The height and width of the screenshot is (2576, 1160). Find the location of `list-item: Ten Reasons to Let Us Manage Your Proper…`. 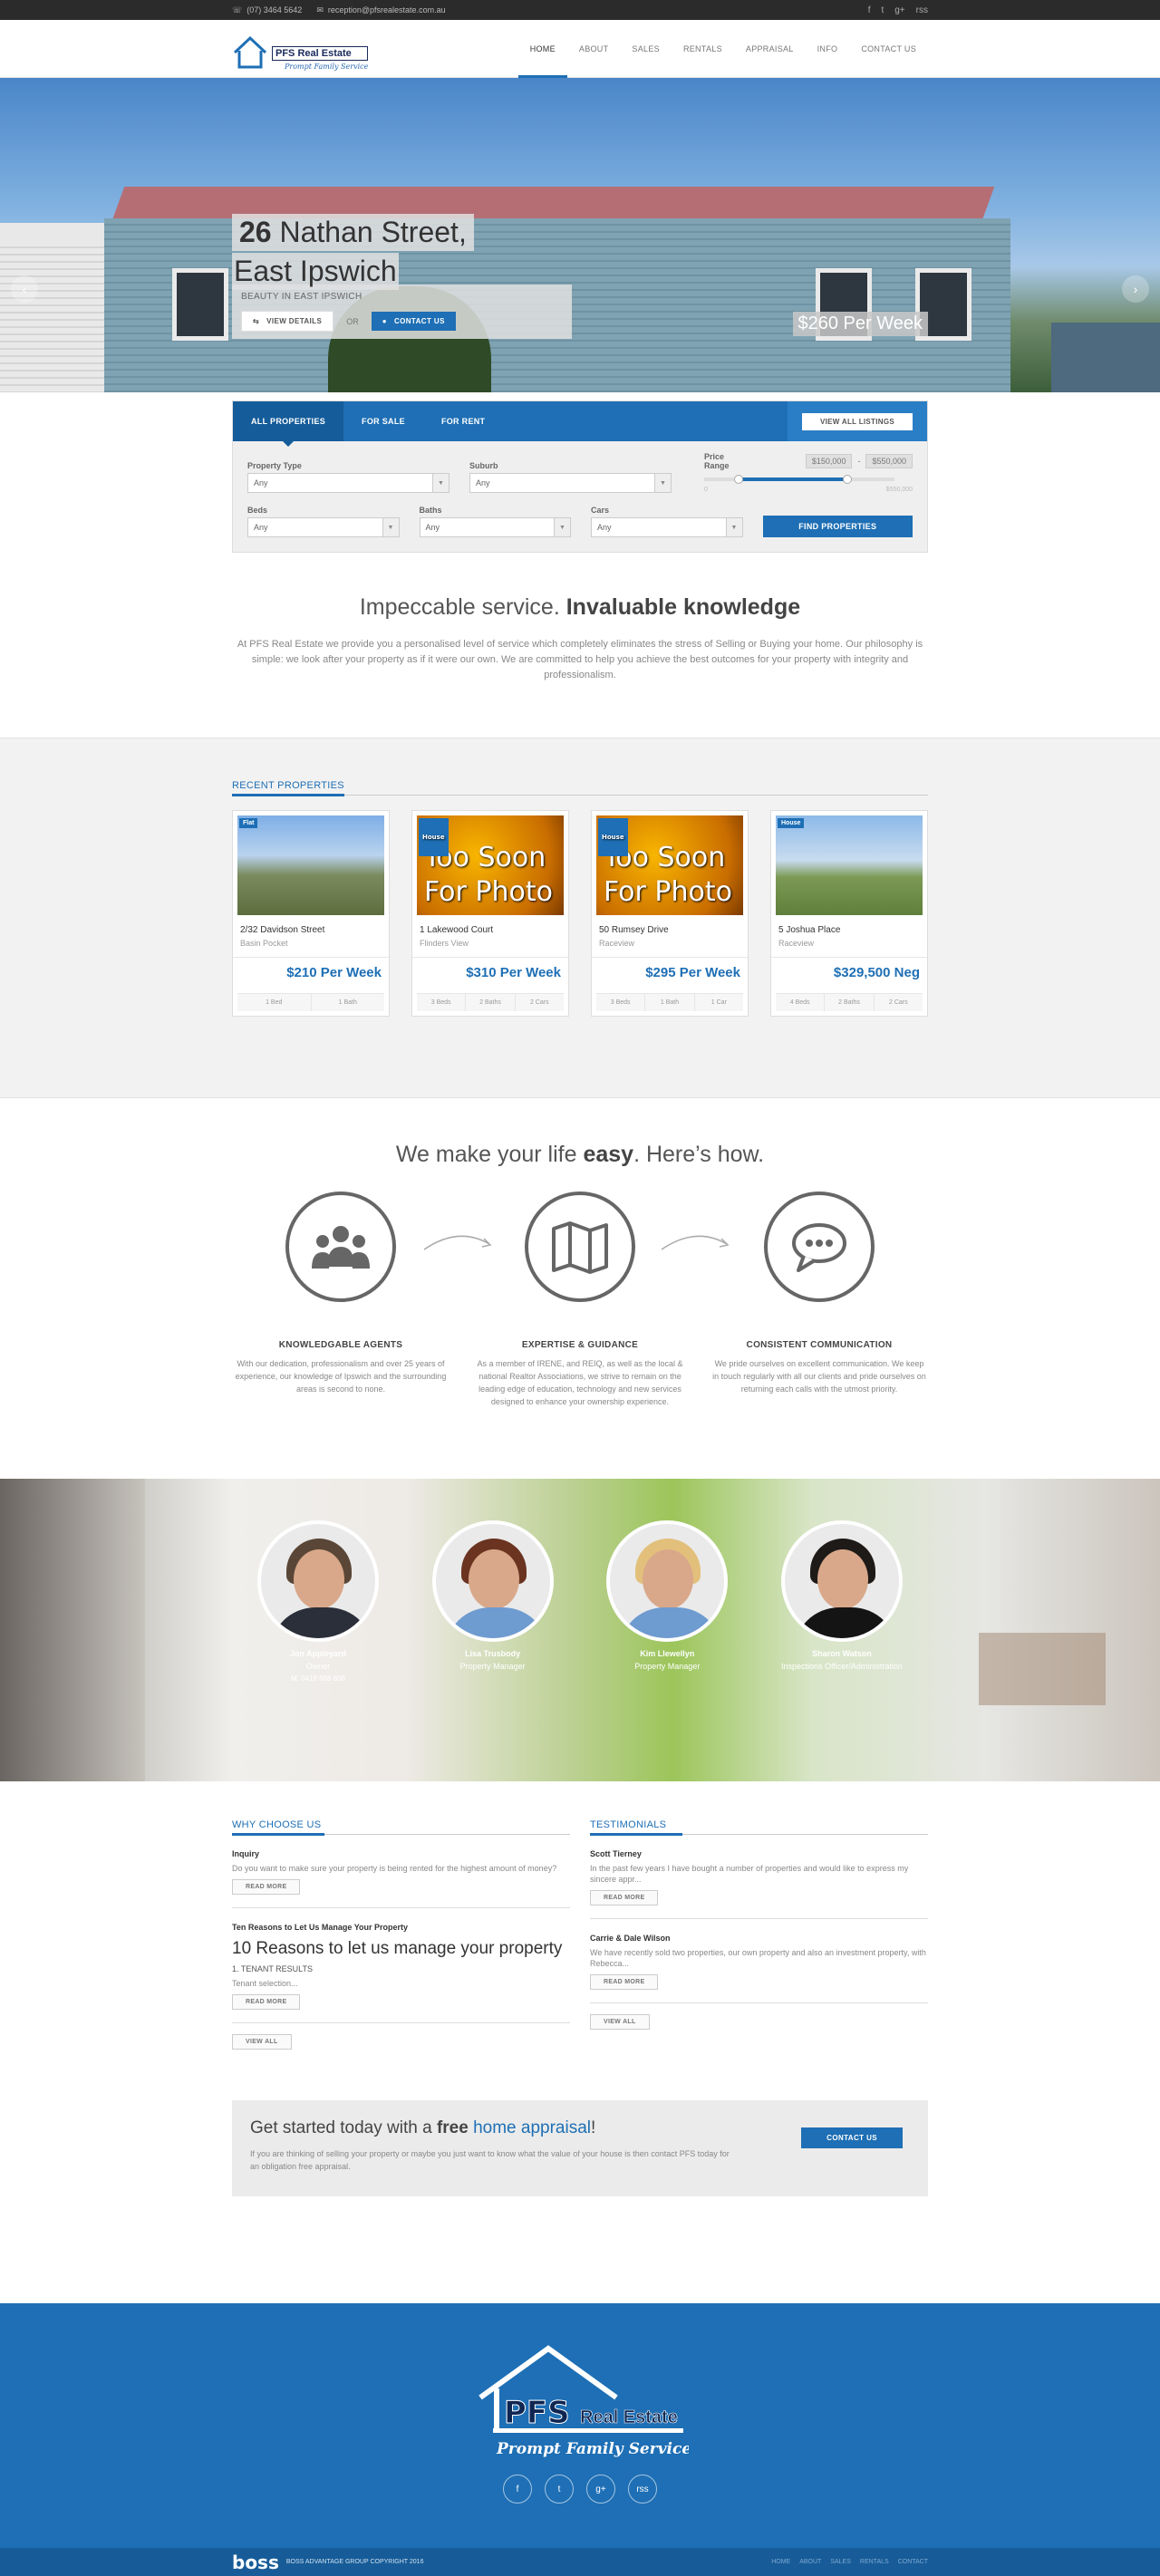

list-item: Ten Reasons to Let Us Manage Your Proper… is located at coordinates (401, 1965).